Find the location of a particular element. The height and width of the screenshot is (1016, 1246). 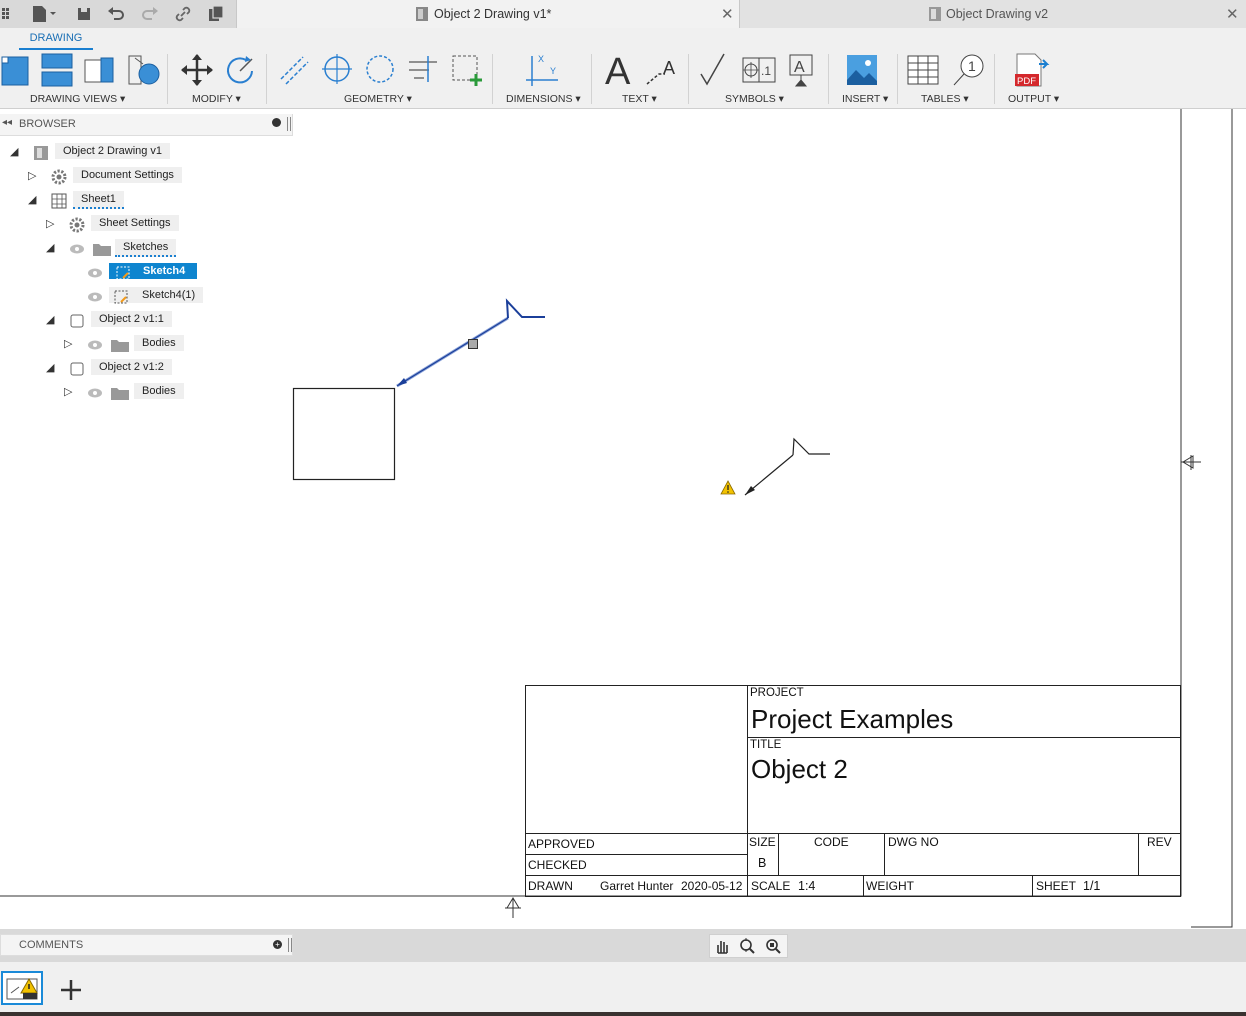

tree-item-object-2-v1-2: Object 2 v1:2 is located at coordinates (131, 367).